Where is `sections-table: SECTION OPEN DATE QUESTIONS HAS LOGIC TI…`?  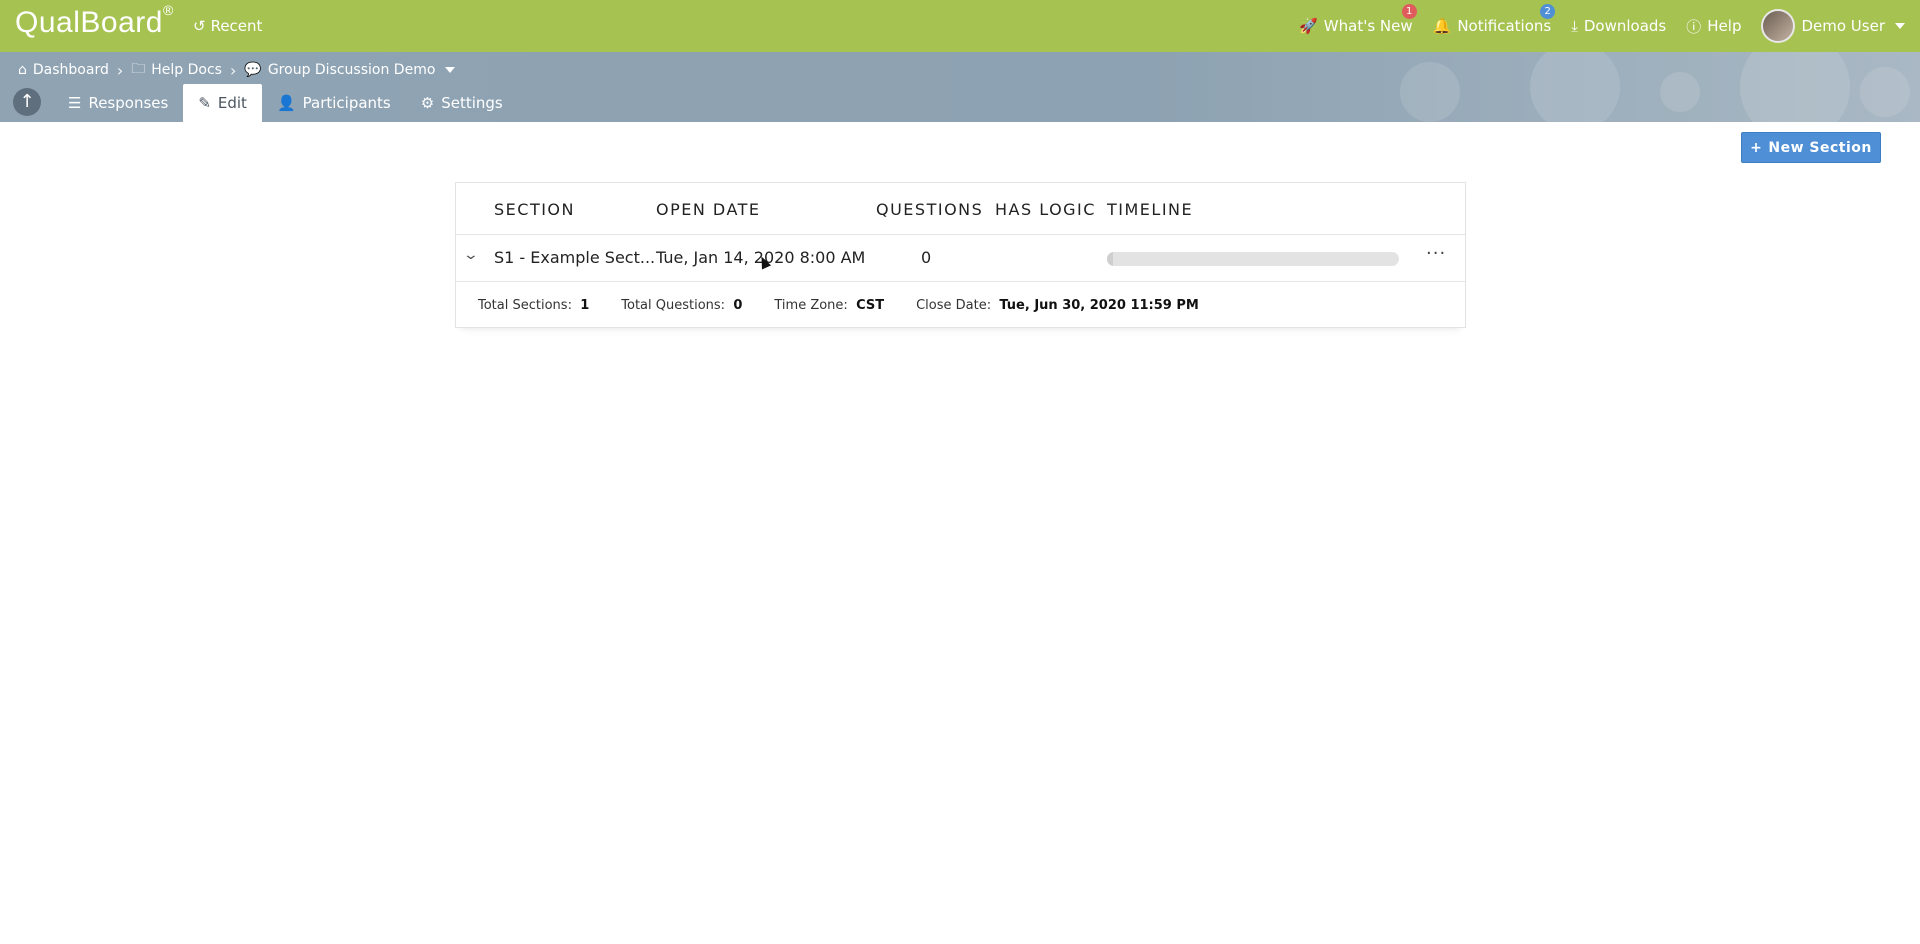 sections-table: SECTION OPEN DATE QUESTIONS HAS LOGIC TI… is located at coordinates (960, 255).